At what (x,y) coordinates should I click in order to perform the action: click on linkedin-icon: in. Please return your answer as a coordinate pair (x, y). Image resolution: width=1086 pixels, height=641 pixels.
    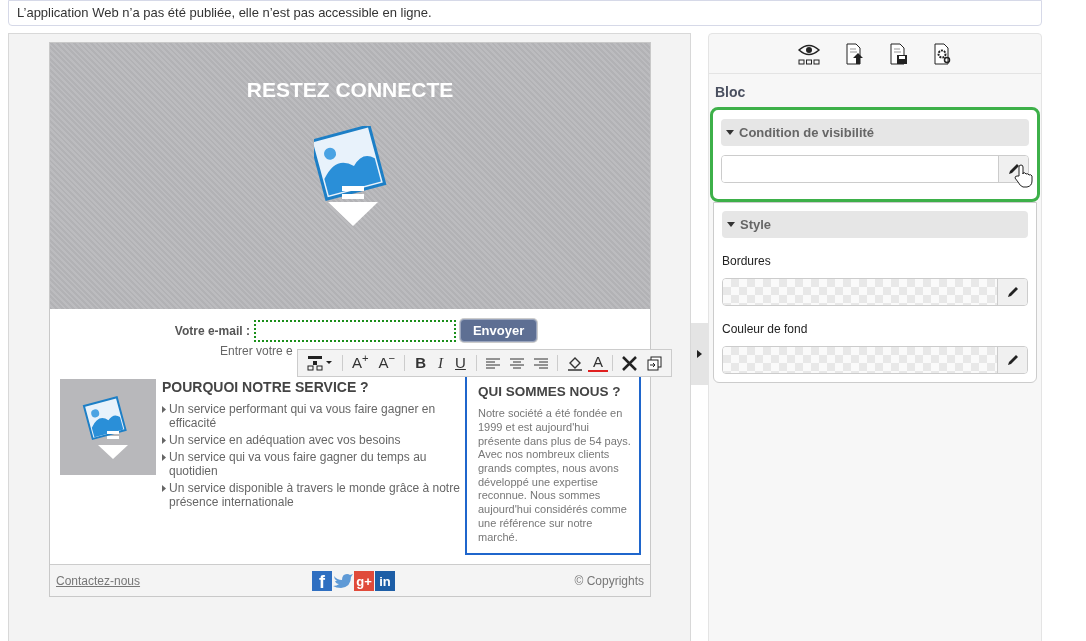
    Looking at the image, I should click on (385, 581).